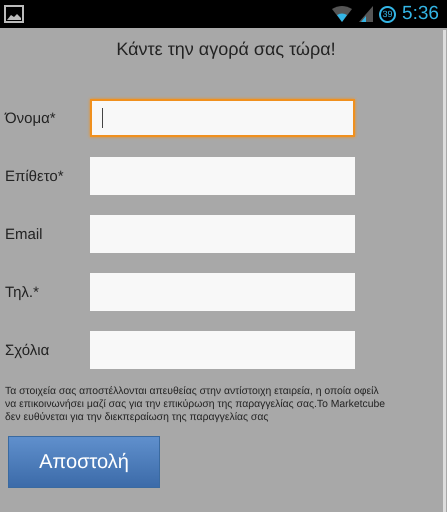 This screenshot has width=447, height=512. Describe the element at coordinates (387, 14) in the screenshot. I see `battery-badge: 39` at that location.